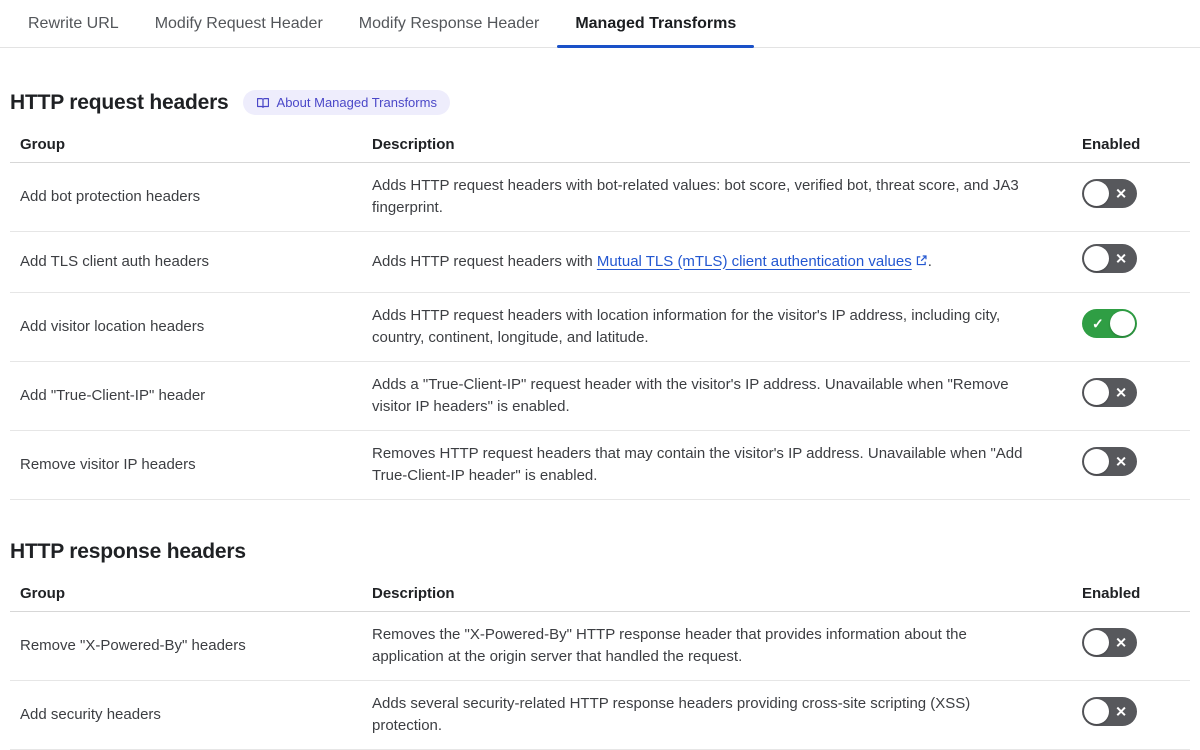 Image resolution: width=1200 pixels, height=750 pixels. I want to click on toggle-remove-visitor-ip, so click(1109, 461).